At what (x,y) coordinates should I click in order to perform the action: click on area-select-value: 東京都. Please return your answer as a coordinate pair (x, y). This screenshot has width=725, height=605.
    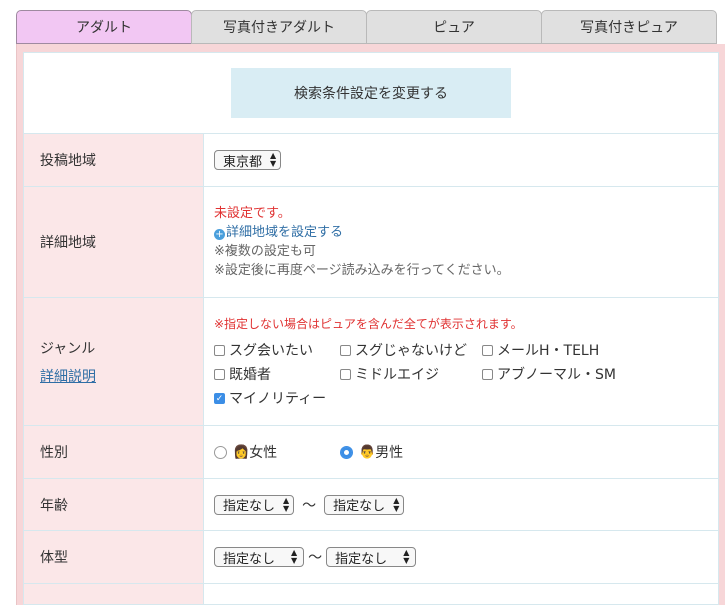
    Looking at the image, I should click on (243, 162).